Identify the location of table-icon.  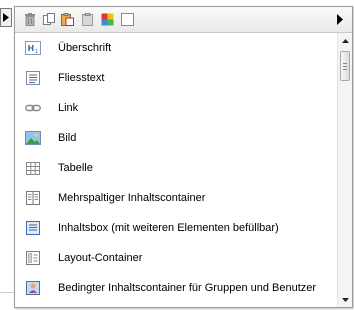
(33, 168).